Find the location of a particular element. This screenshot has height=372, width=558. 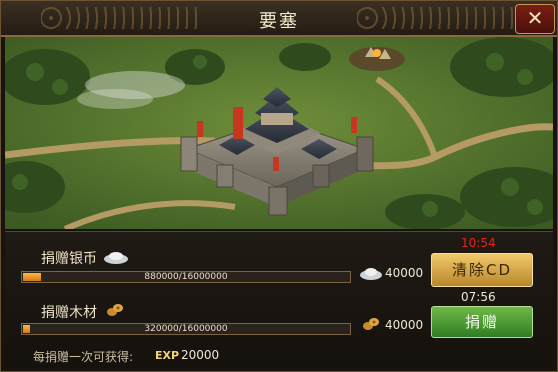

close-button: ✕ is located at coordinates (535, 19).